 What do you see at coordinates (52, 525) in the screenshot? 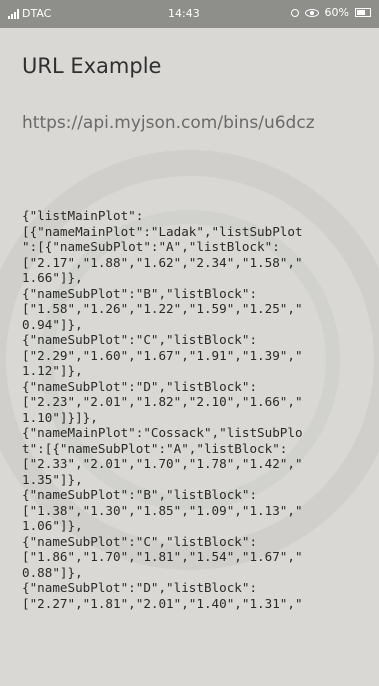
I see `json-line: 1.06"]},` at bounding box center [52, 525].